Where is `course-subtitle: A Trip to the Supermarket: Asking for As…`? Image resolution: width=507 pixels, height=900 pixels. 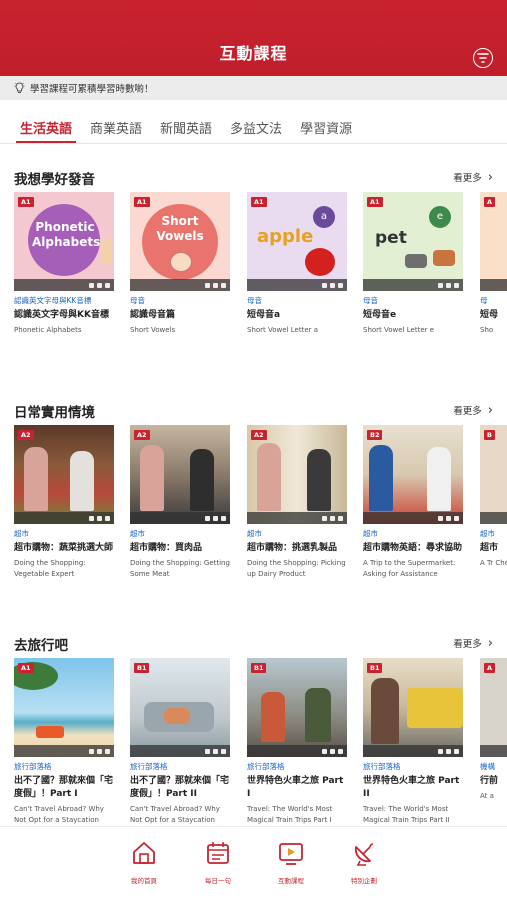
course-subtitle: A Trip to the Supermarket: Asking for As… is located at coordinates (409, 568).